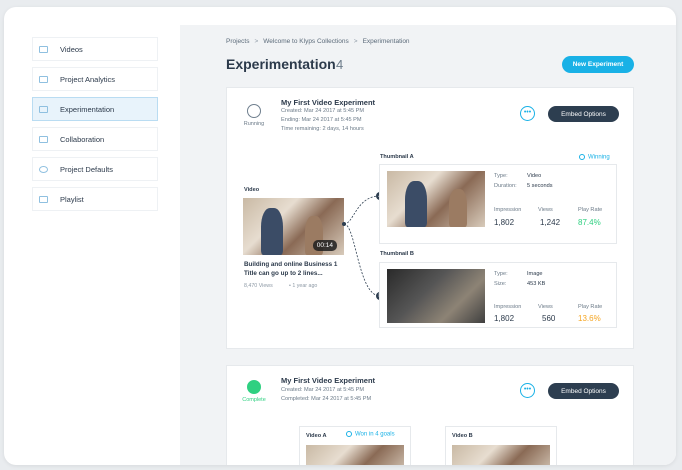  What do you see at coordinates (550, 222) in the screenshot?
I see `views-value: 1,242` at bounding box center [550, 222].